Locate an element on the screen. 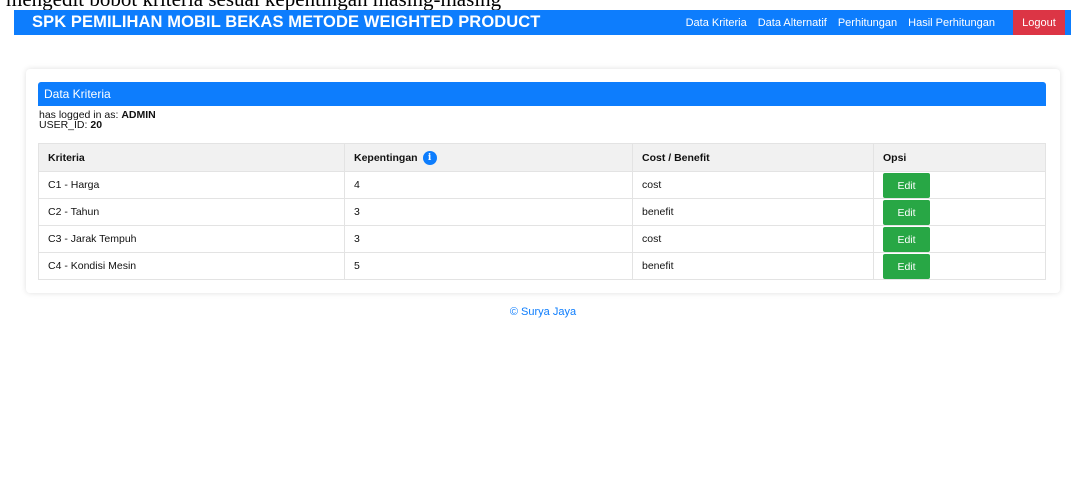 This screenshot has height=495, width=1071. card-title: Data Kriteria is located at coordinates (542, 94).